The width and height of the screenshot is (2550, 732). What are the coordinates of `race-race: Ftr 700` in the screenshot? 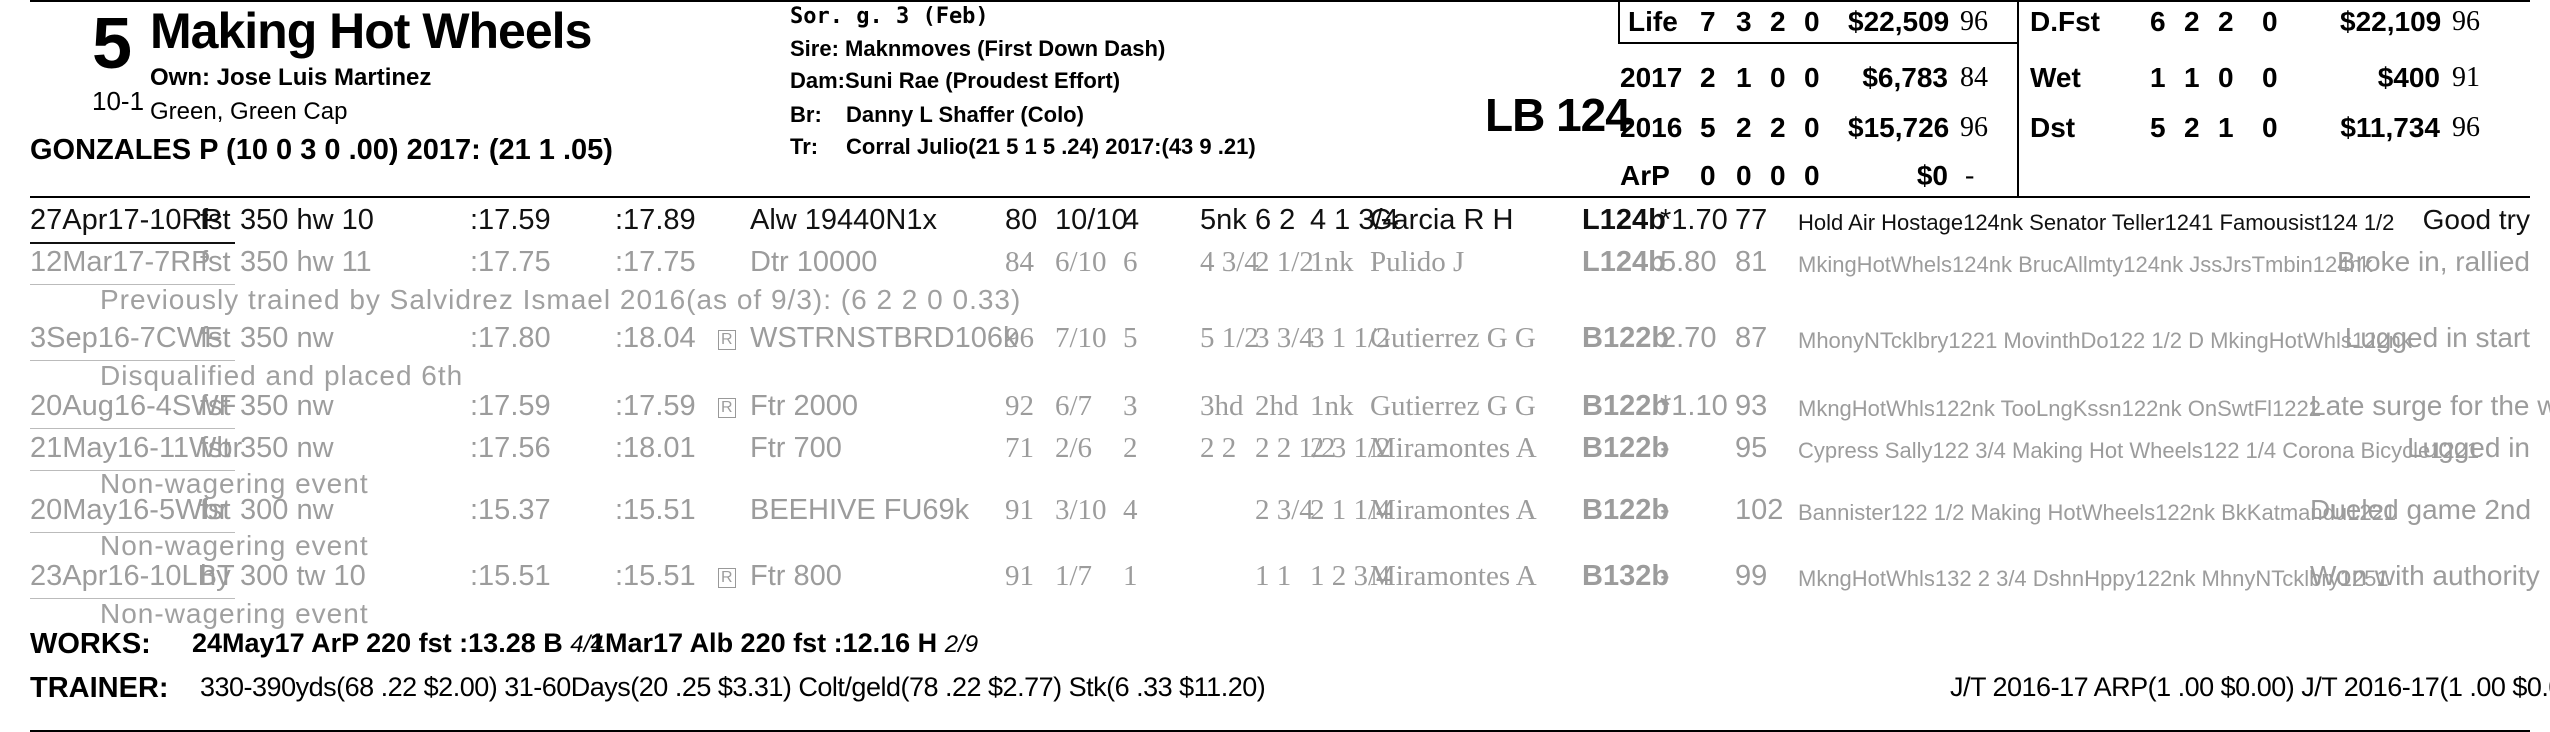 It's located at (796, 448).